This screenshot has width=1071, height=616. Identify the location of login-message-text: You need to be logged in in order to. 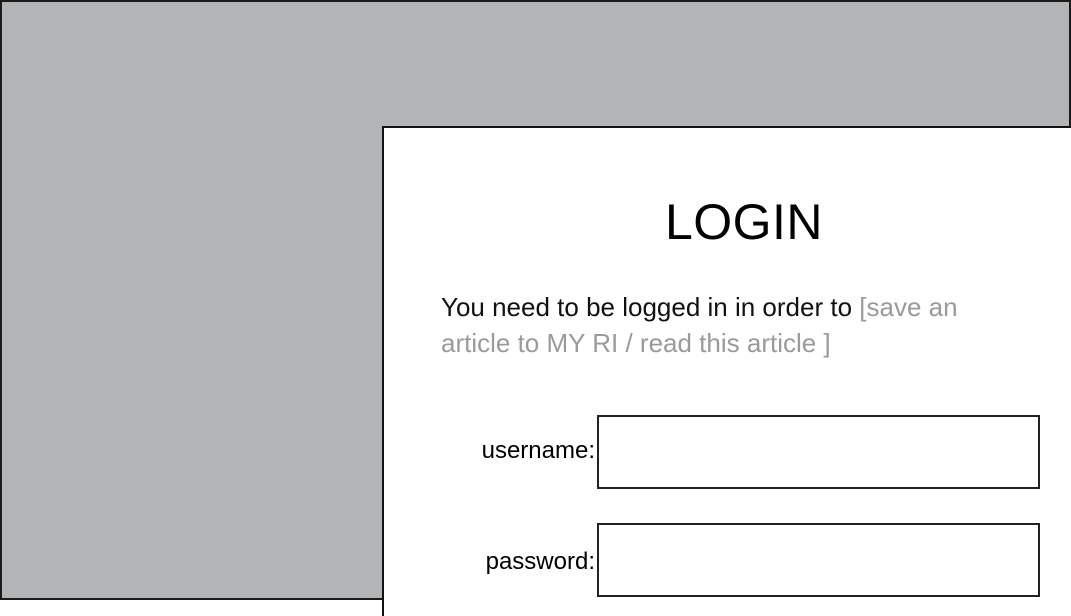
(650, 307).